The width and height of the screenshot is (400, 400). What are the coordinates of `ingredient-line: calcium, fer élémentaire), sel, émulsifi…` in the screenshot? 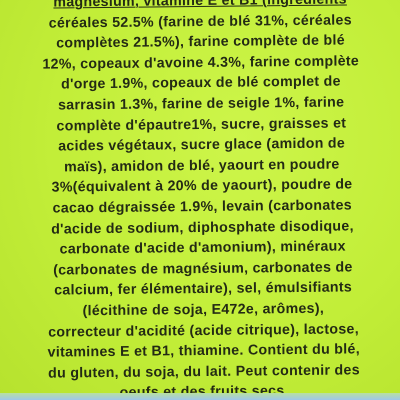 It's located at (203, 289).